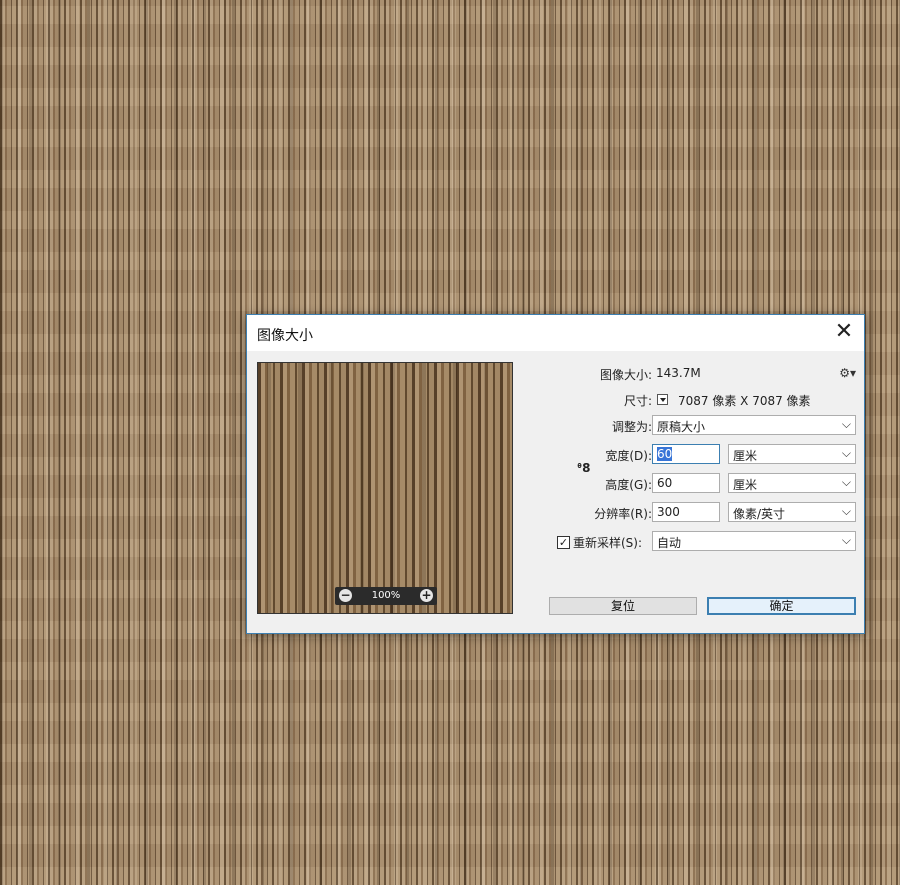  I want to click on resample-select: 自动 ⌵, so click(754, 541).